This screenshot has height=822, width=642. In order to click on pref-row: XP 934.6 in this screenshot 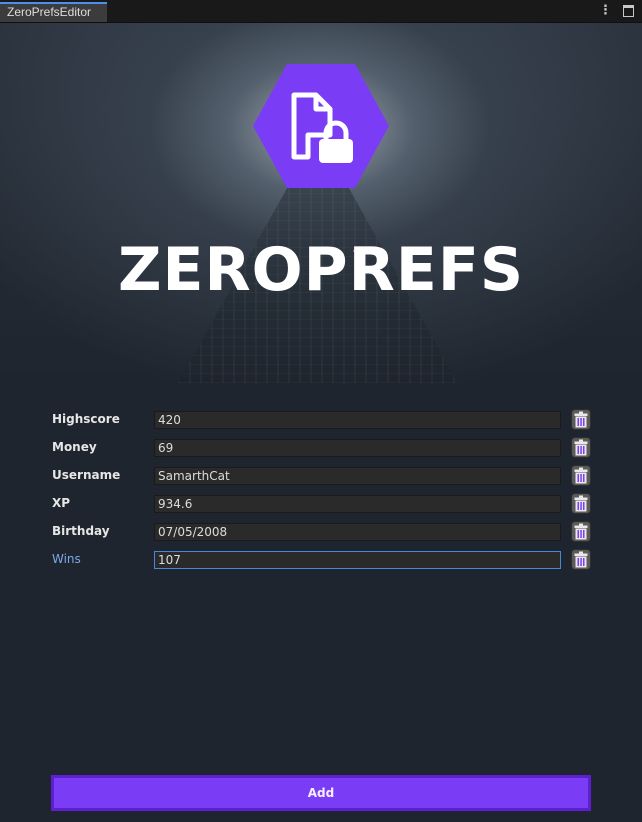, I will do `click(321, 504)`.